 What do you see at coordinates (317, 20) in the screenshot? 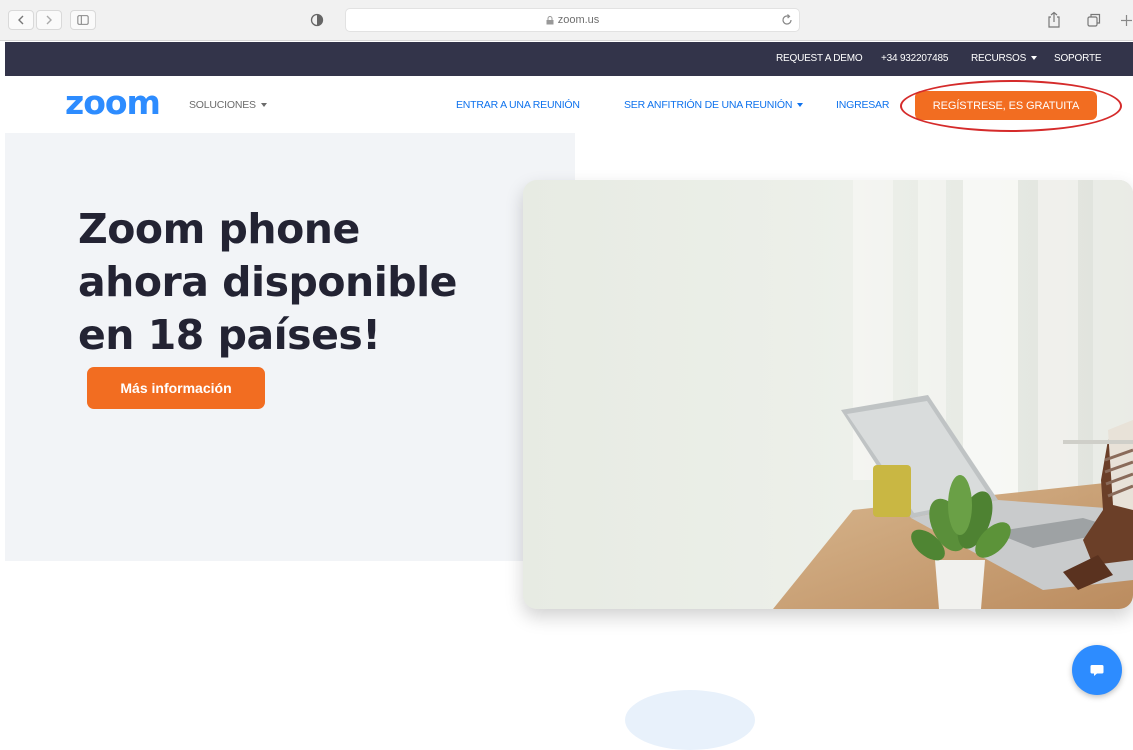
I see `privacy-shield-icon` at bounding box center [317, 20].